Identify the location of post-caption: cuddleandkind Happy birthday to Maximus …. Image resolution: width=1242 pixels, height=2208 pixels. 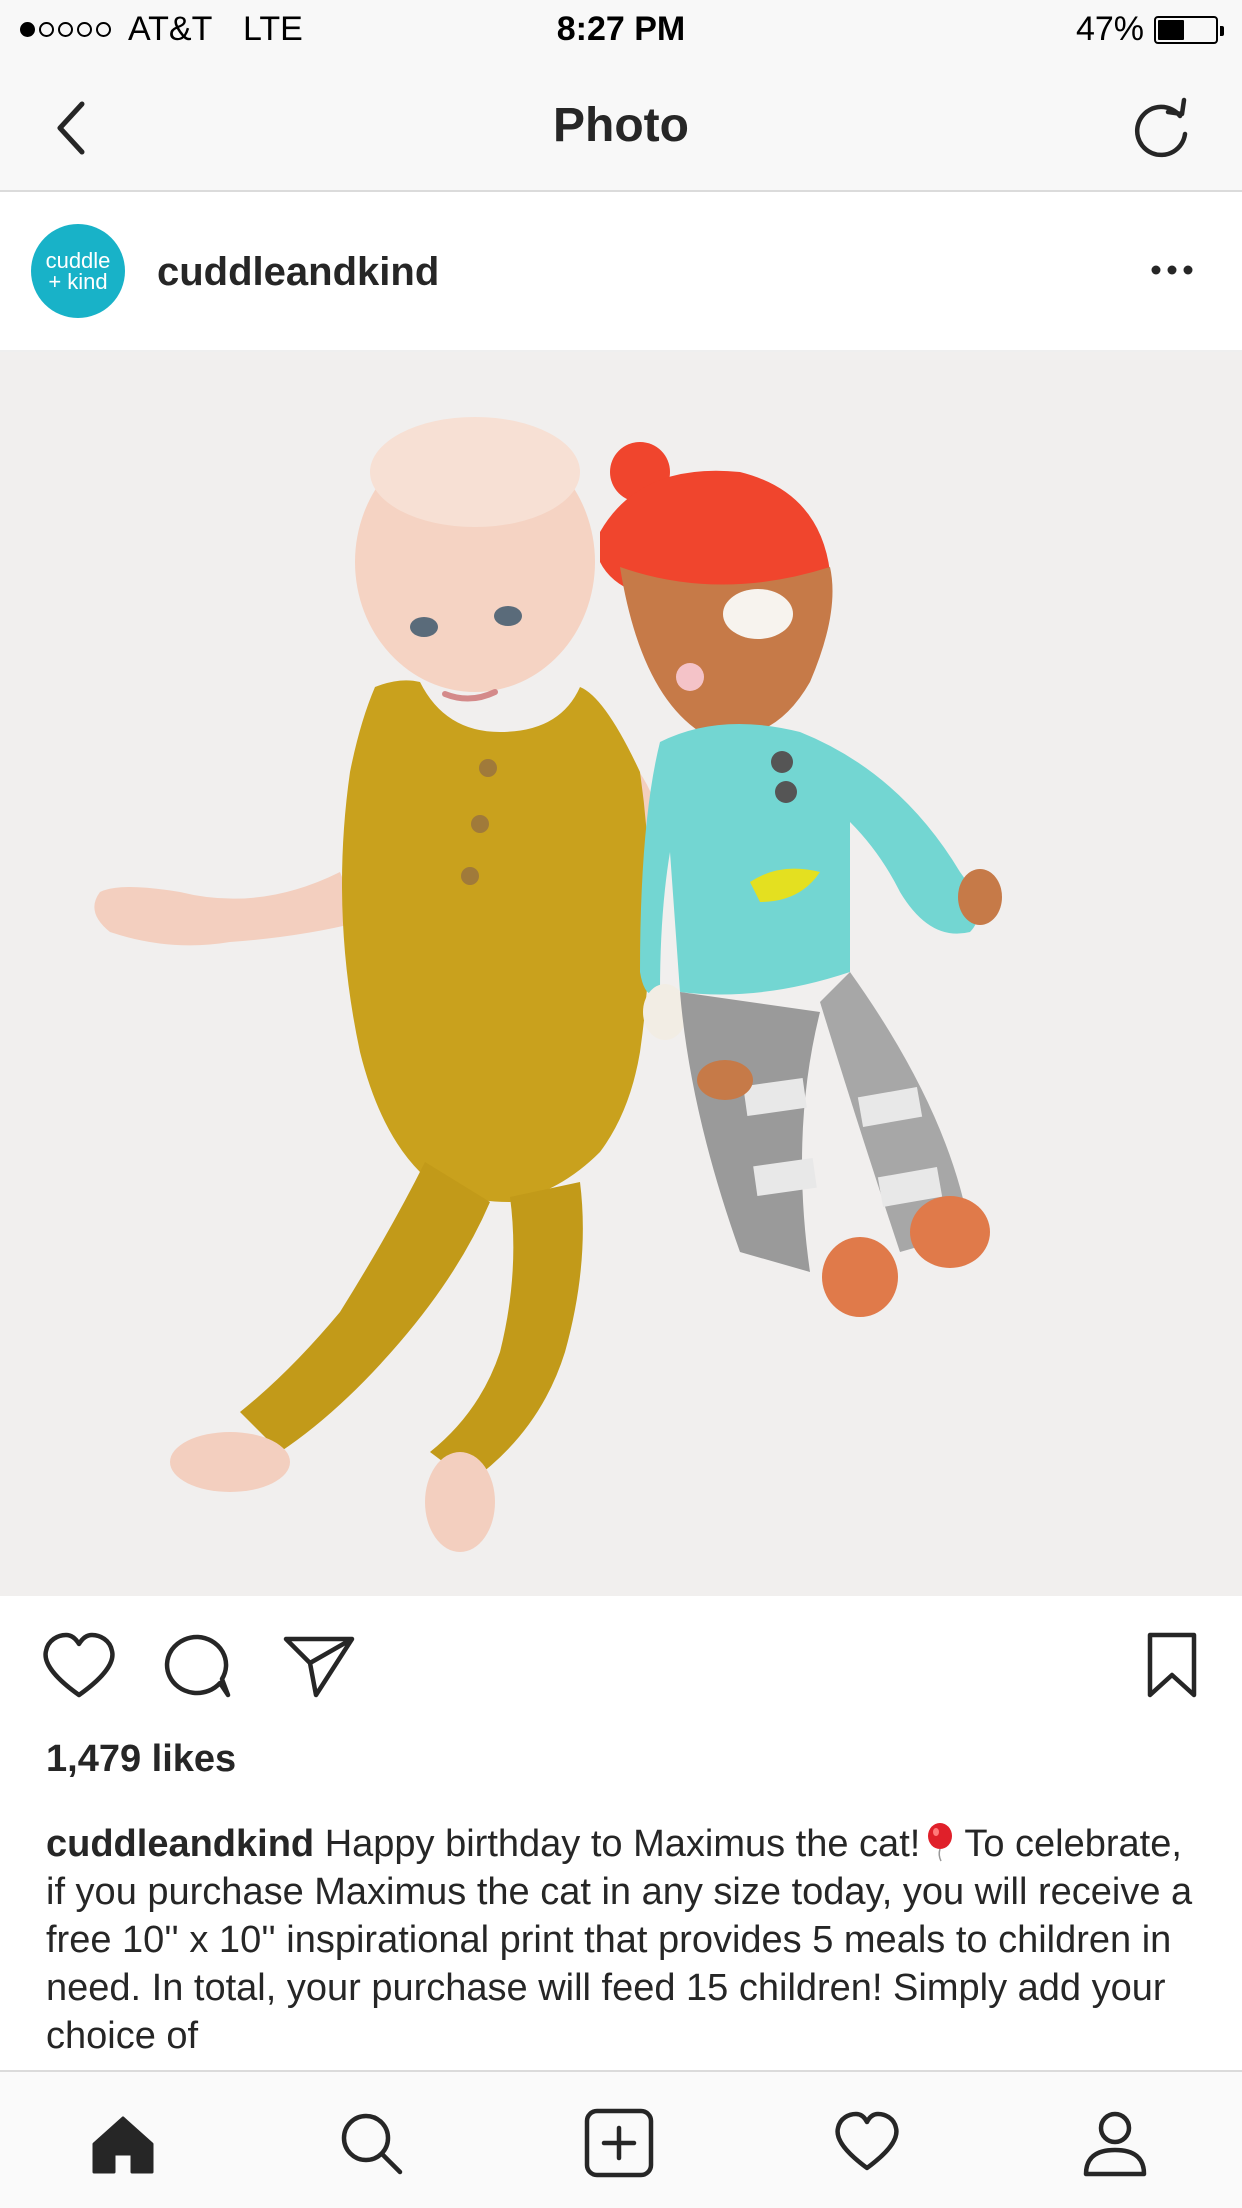
(626, 1944).